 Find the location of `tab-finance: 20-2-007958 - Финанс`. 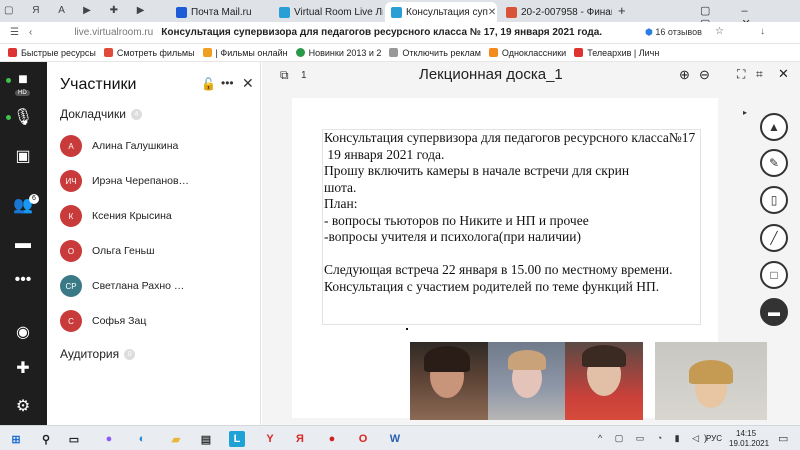

tab-finance: 20-2-007958 - Финанс is located at coordinates (556, 12).